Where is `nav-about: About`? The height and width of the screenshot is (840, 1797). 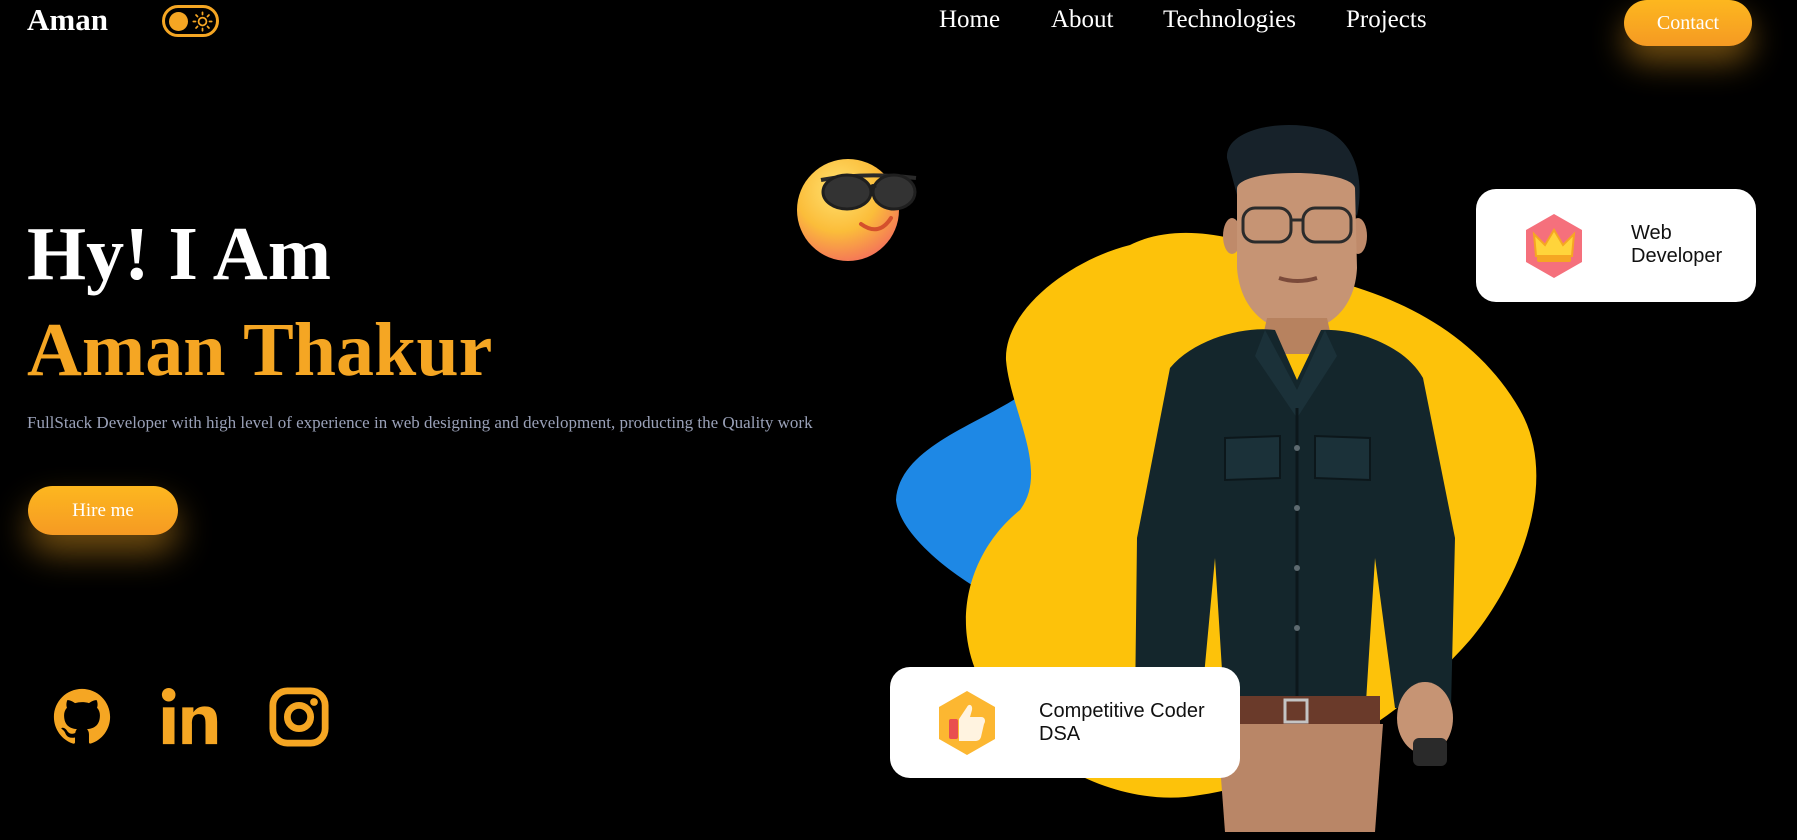 nav-about: About is located at coordinates (1082, 20).